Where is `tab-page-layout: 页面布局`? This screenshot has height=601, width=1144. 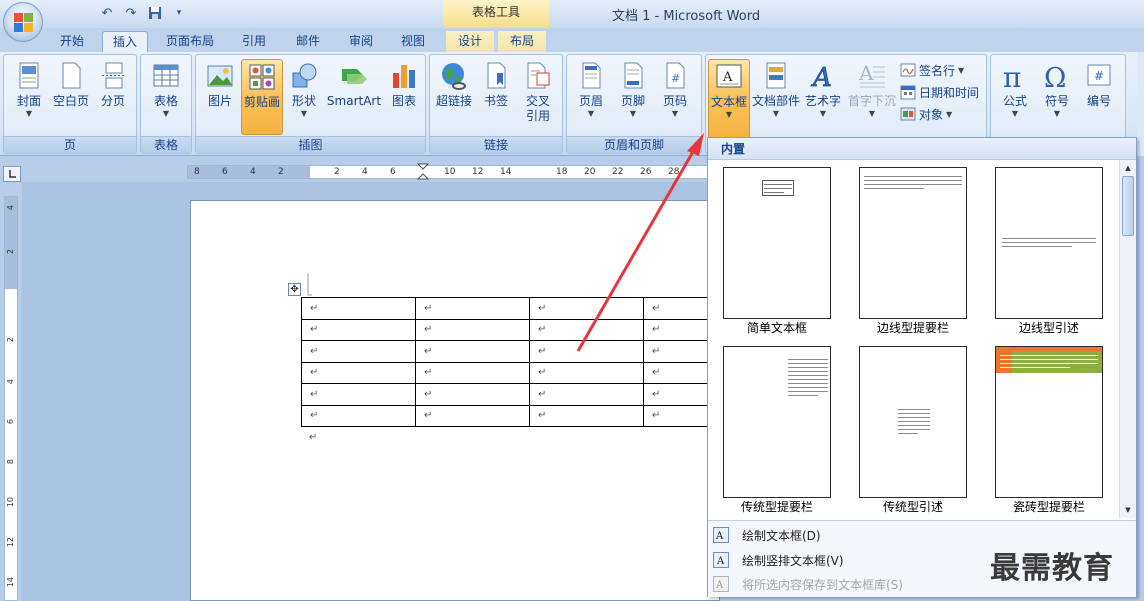 tab-page-layout: 页面布局 is located at coordinates (190, 41).